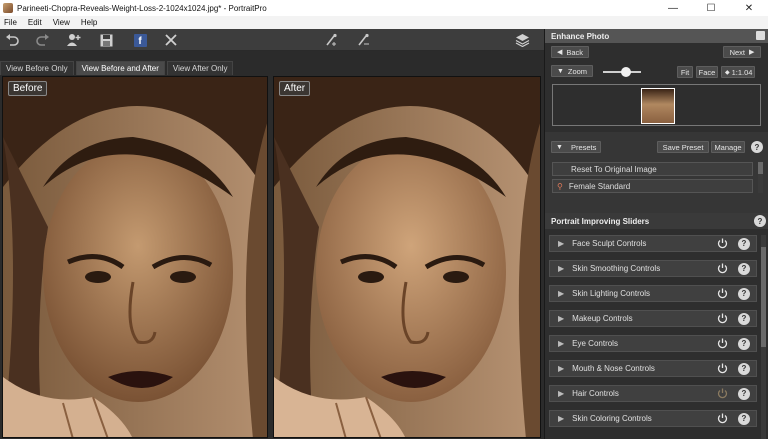 This screenshot has height=439, width=768. Describe the element at coordinates (625, 72) in the screenshot. I see `zoom-slider-thumb` at that location.